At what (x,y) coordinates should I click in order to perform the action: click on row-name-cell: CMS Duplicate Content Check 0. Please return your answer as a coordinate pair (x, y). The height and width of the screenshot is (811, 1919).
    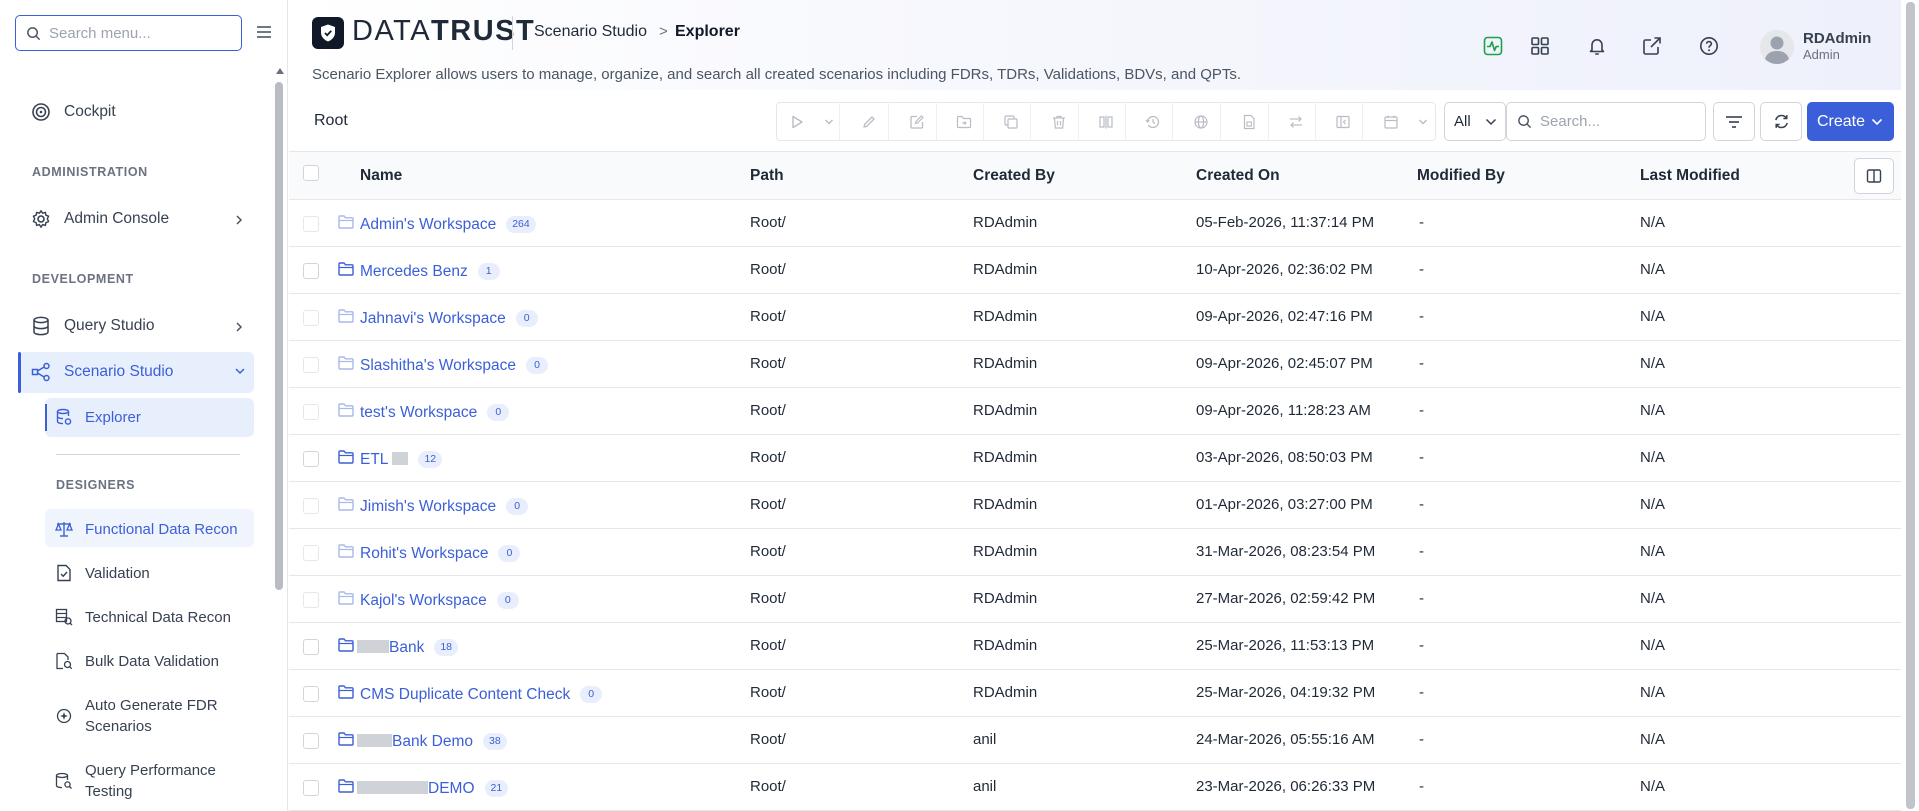
    Looking at the image, I should click on (481, 695).